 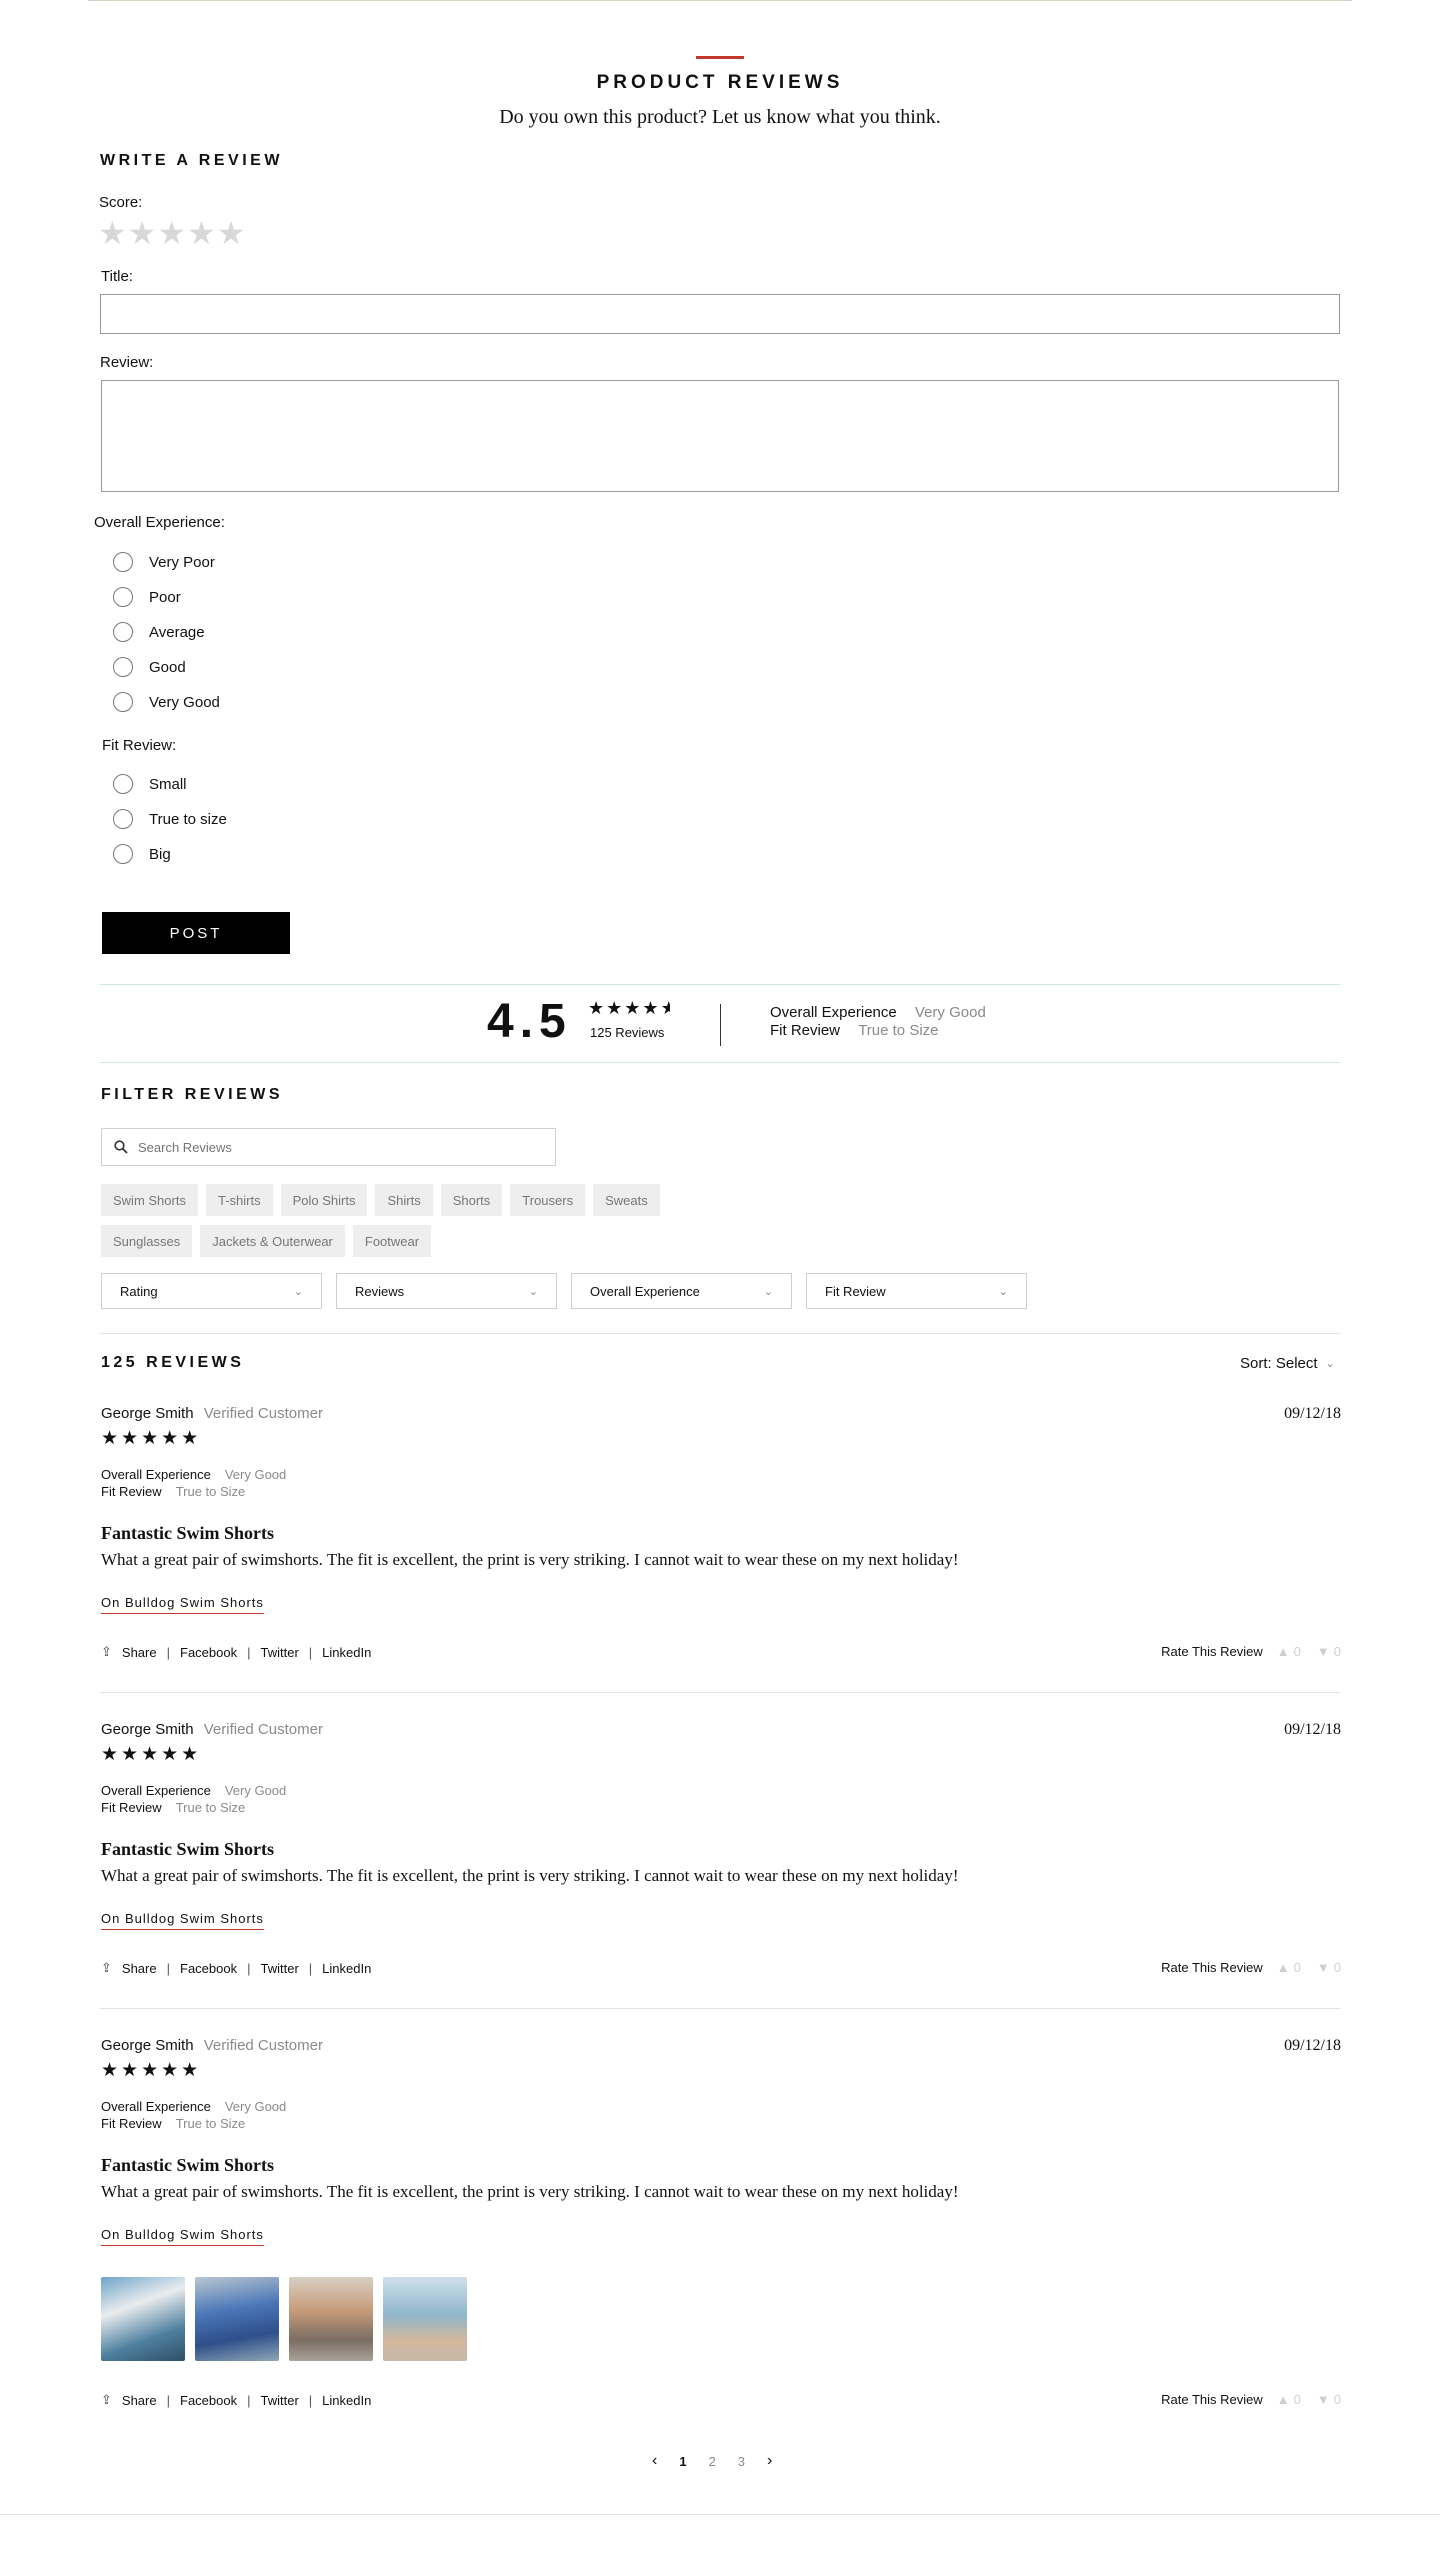 I want to click on category-chip: Sweats, so click(x=626, y=1200).